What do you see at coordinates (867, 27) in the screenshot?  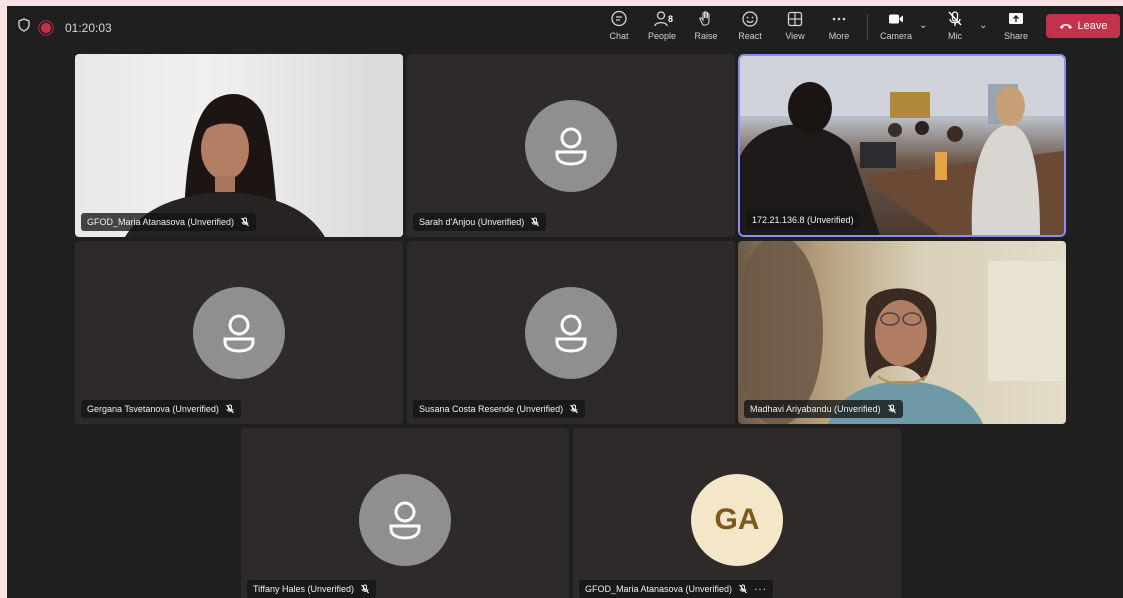 I see `toolbar-divider` at bounding box center [867, 27].